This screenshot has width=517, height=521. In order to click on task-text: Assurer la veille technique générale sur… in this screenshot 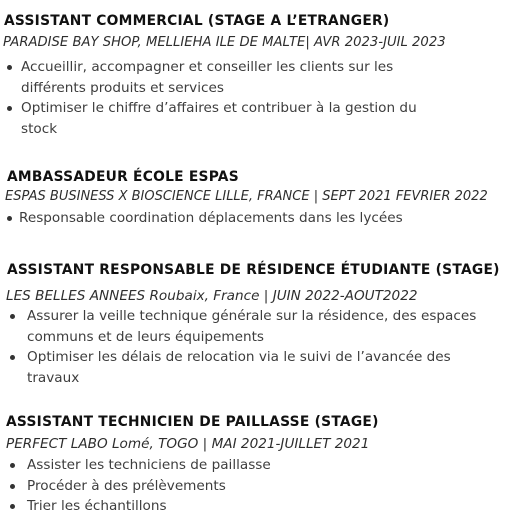, I will do `click(252, 326)`.